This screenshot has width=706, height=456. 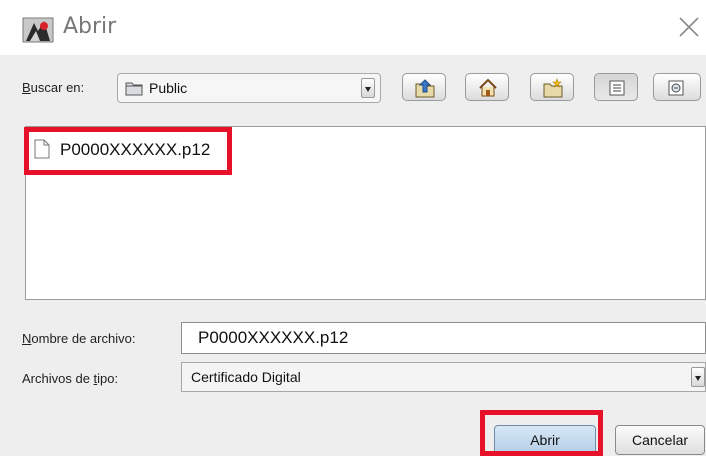 I want to click on look-in-label: Buscar en:, so click(x=53, y=87).